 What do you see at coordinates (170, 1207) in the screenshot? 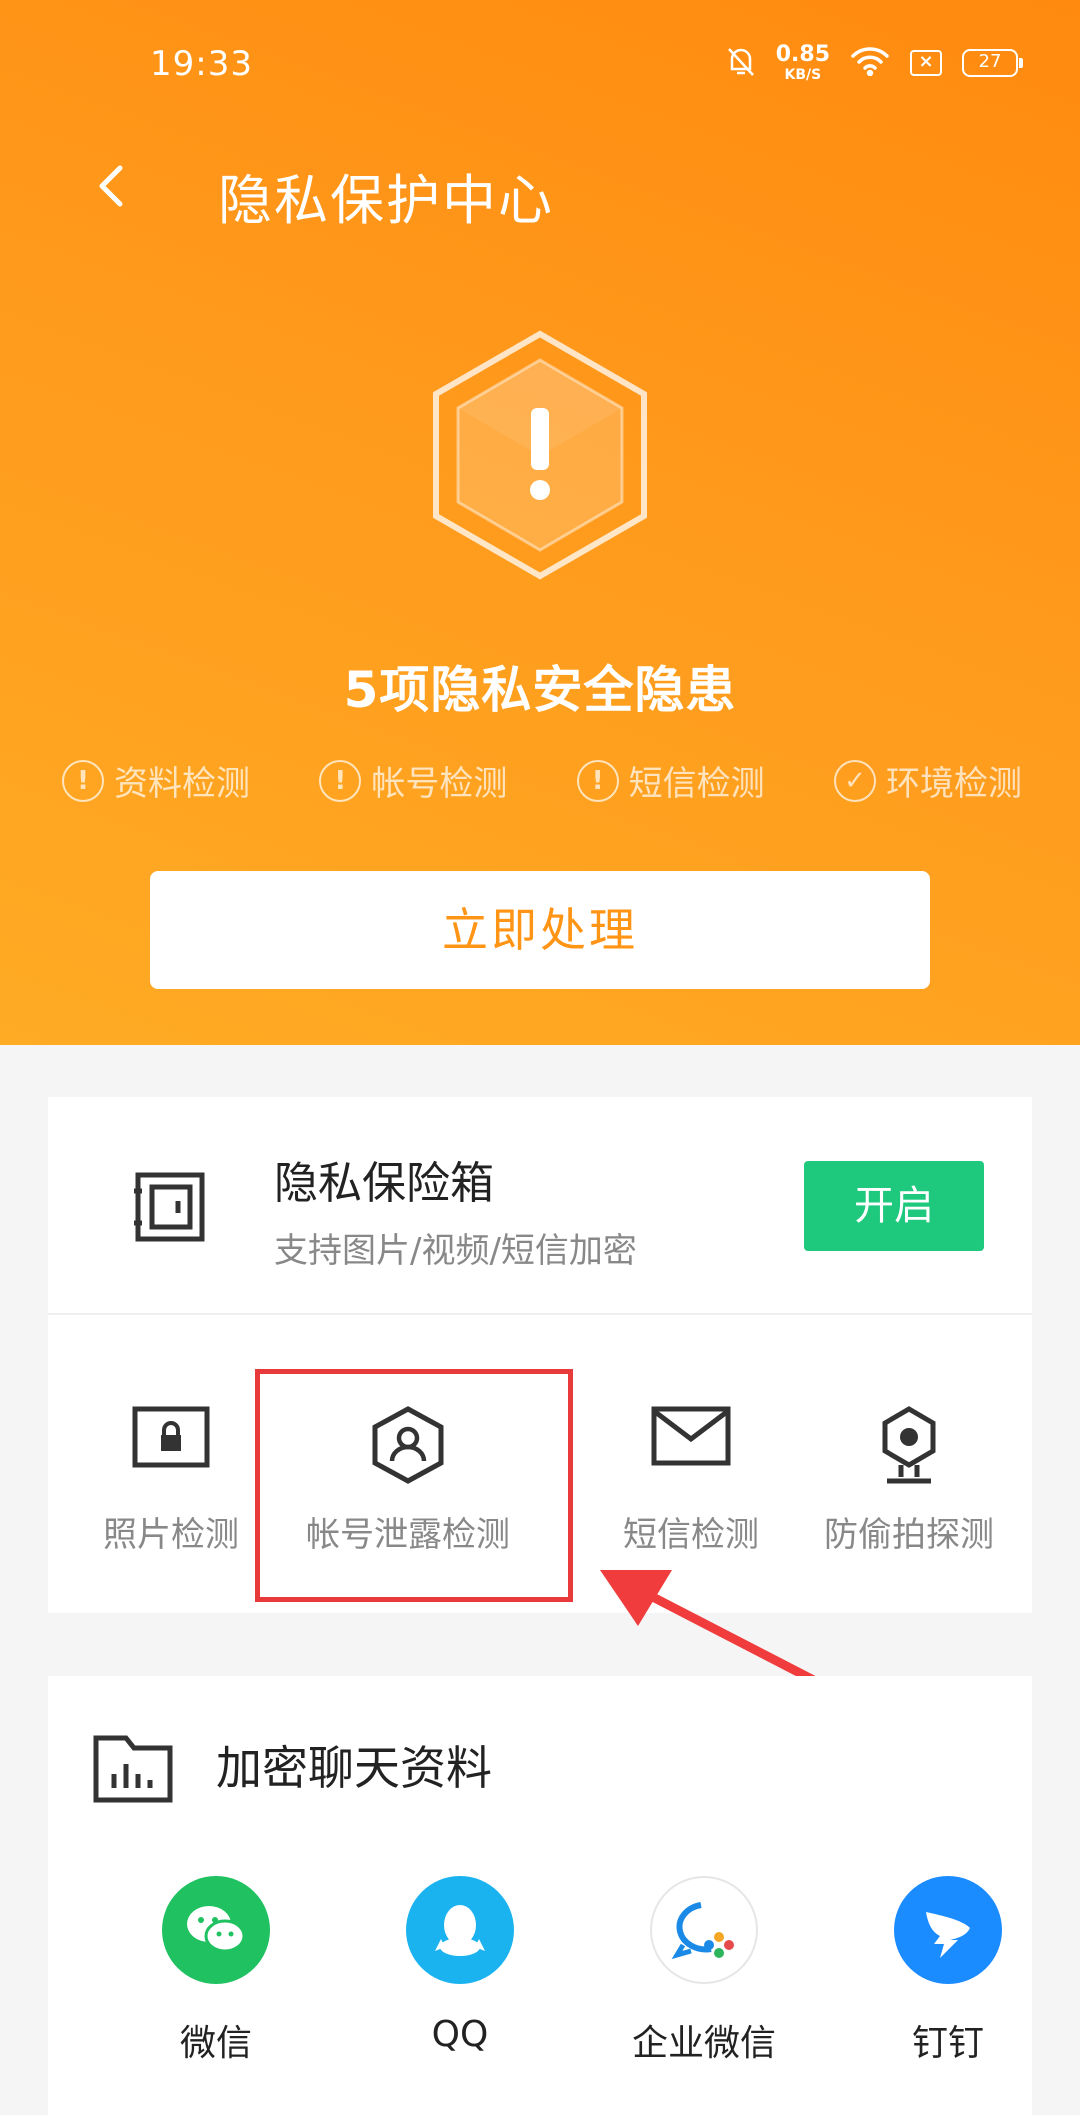
I see `safe-icon` at bounding box center [170, 1207].